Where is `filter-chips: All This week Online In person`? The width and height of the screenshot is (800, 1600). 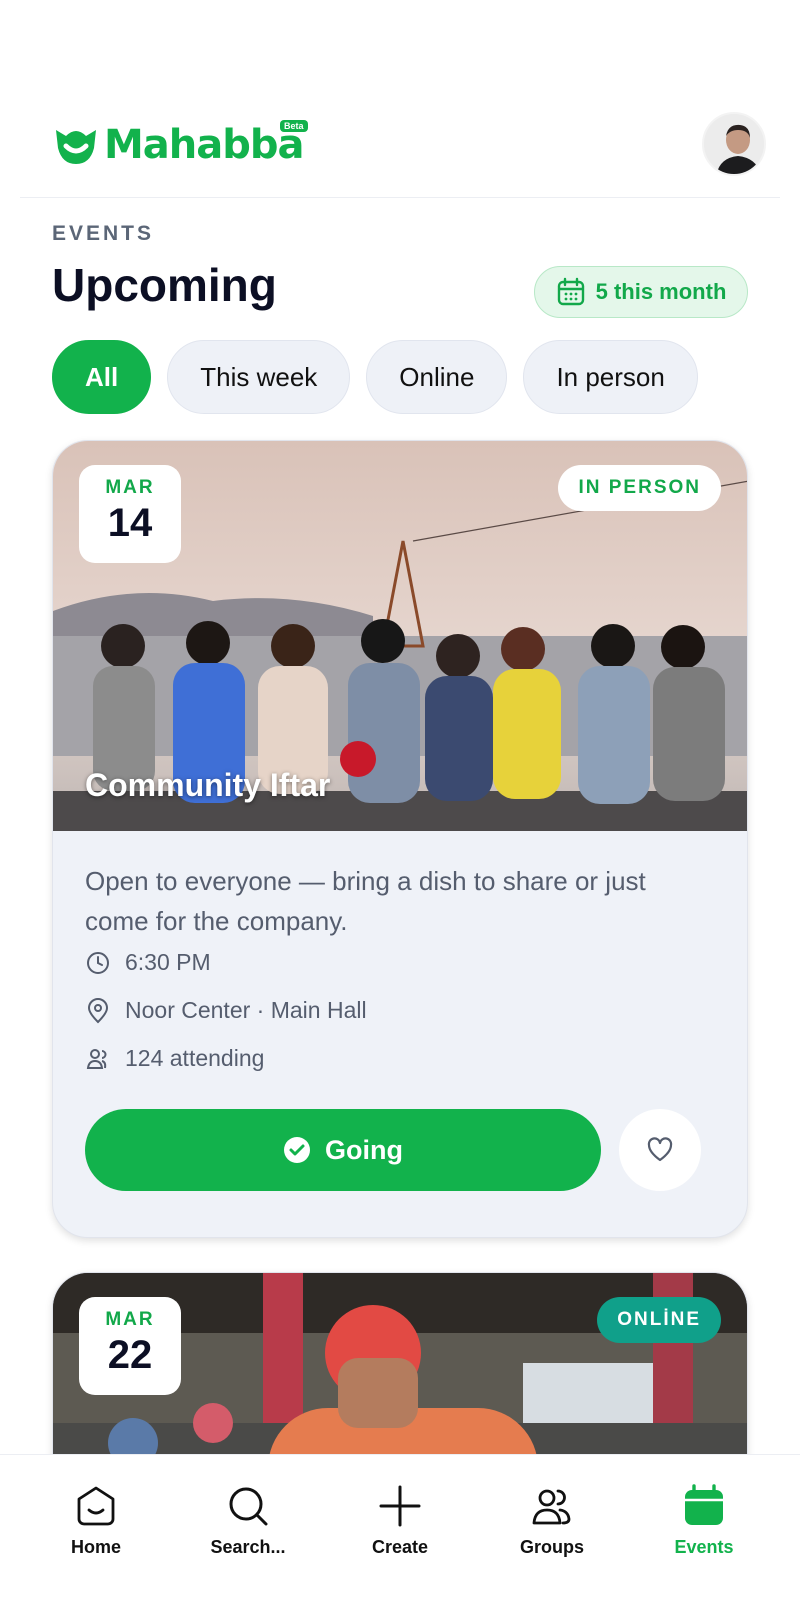
filter-chips: All This week Online In person is located at coordinates (375, 377).